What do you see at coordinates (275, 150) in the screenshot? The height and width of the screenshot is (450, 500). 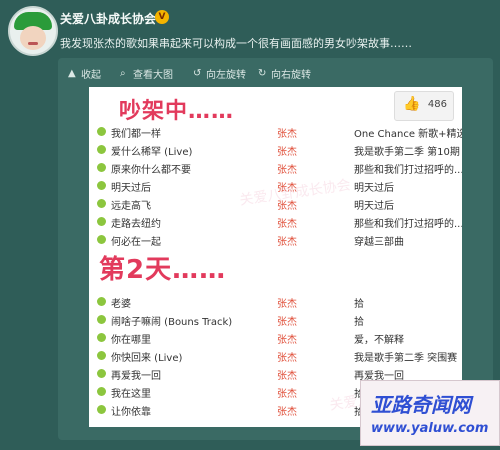 I see `list-item: 爱什么稀罕 (Live) 张杰 我是歌手第二季 第10期` at bounding box center [275, 150].